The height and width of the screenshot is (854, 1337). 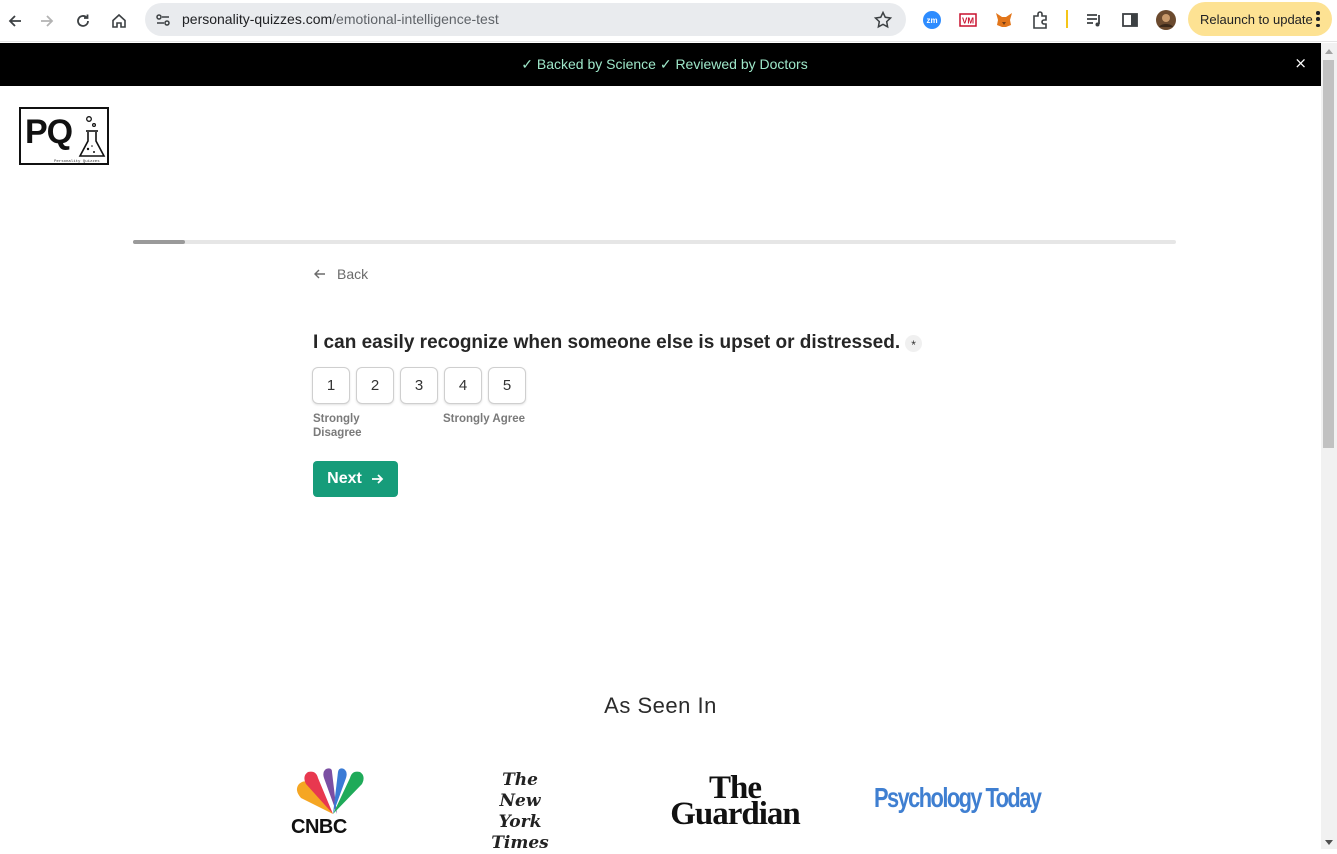 What do you see at coordinates (1300, 63) in the screenshot?
I see `banner-close-button: ×` at bounding box center [1300, 63].